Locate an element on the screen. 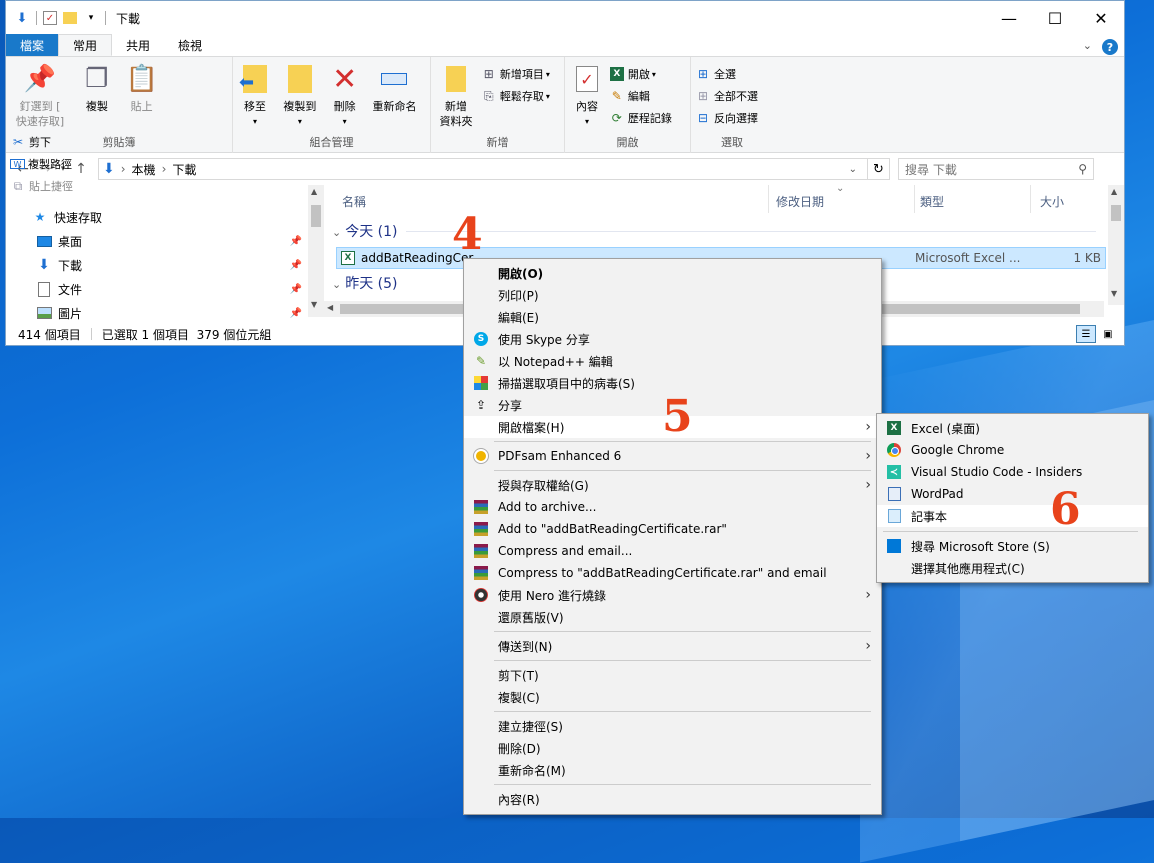 Image resolution: width=1154 pixels, height=863 pixels. menu-item-open: 開啟(O) is located at coordinates (672, 273).